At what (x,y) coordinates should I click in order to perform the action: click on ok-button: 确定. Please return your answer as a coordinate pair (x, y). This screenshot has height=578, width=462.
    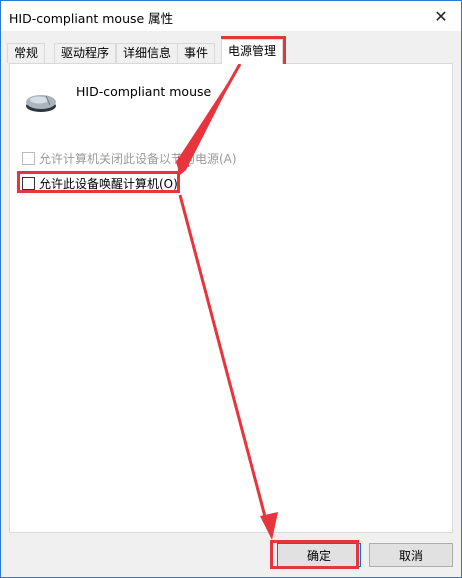
    Looking at the image, I should click on (319, 555).